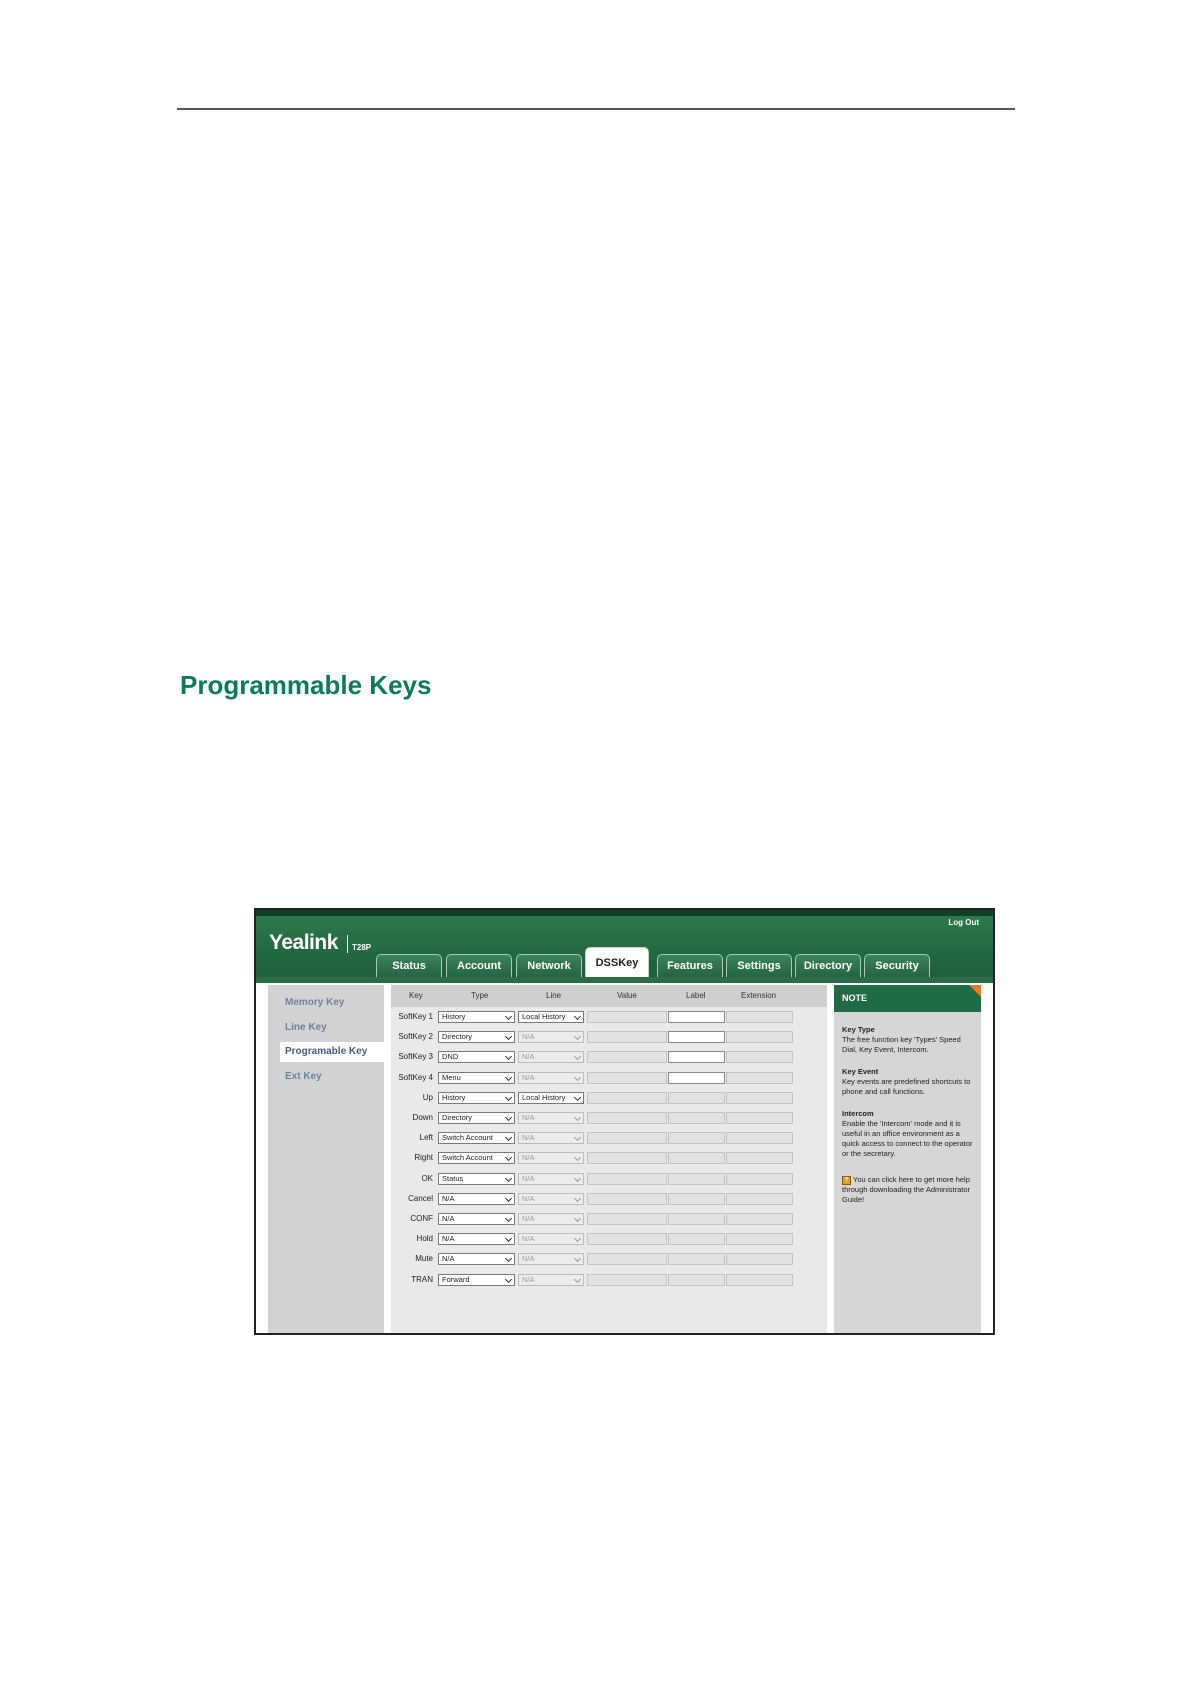 Image resolution: width=1190 pixels, height=1684 pixels. What do you see at coordinates (479, 965) in the screenshot?
I see `tab-account: Account` at bounding box center [479, 965].